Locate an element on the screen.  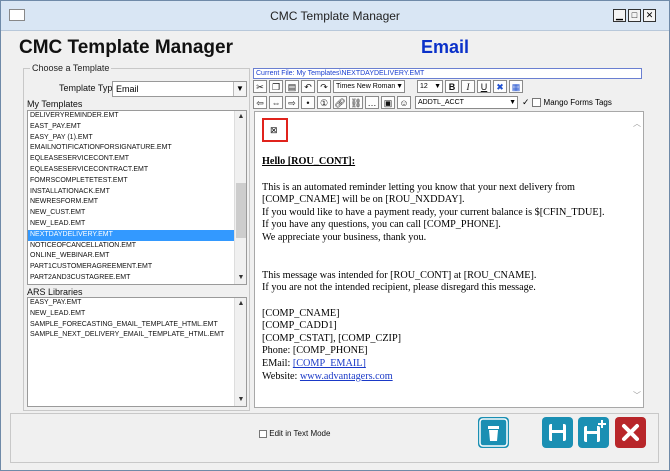
unlink-icon: ⛓︎ is located at coordinates (356, 102).